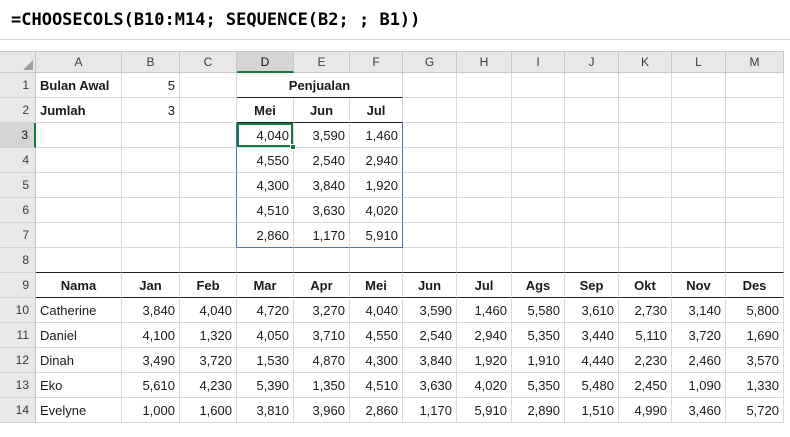 Image resolution: width=790 pixels, height=437 pixels. What do you see at coordinates (592, 385) in the screenshot?
I see `cell-J13: 5,480` at bounding box center [592, 385].